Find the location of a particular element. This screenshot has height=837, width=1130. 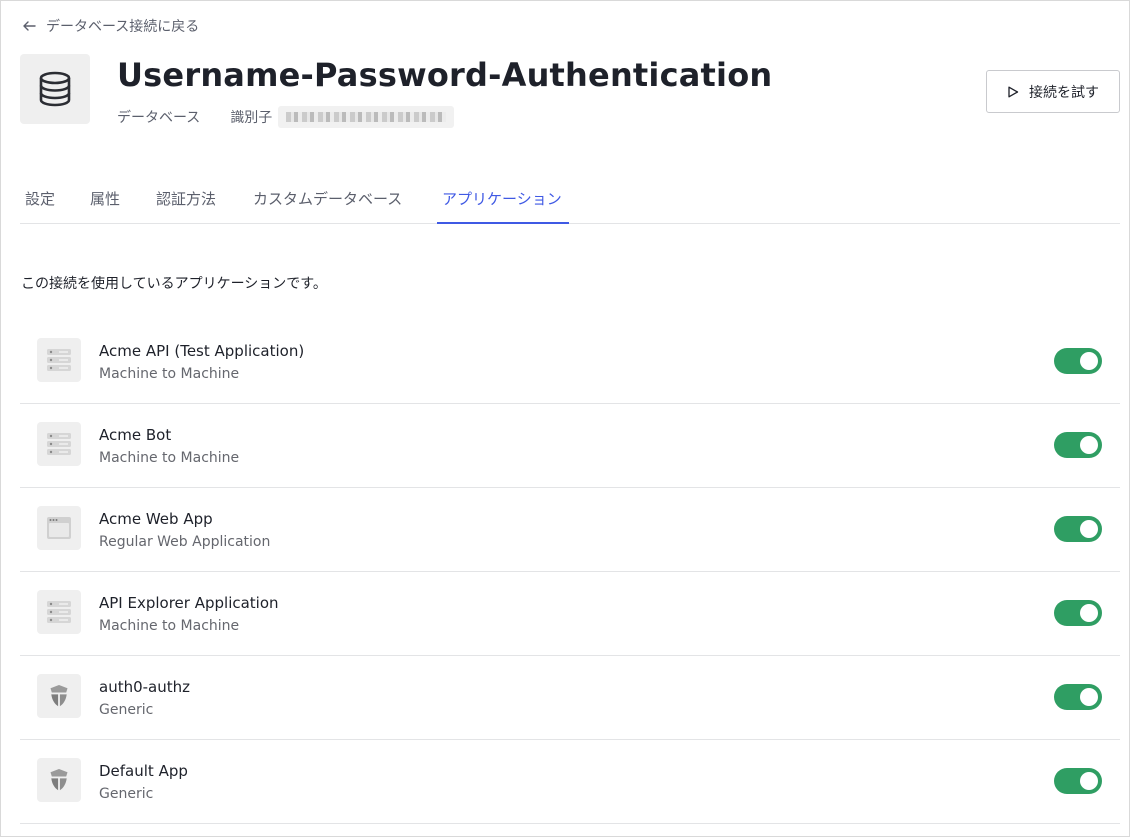

connection-type: データベース is located at coordinates (159, 118).